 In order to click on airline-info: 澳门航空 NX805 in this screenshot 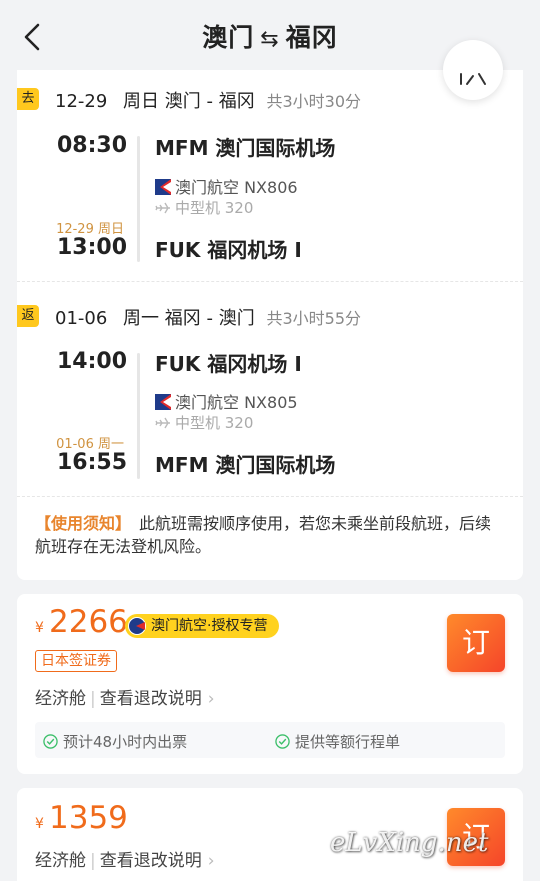, I will do `click(226, 401)`.